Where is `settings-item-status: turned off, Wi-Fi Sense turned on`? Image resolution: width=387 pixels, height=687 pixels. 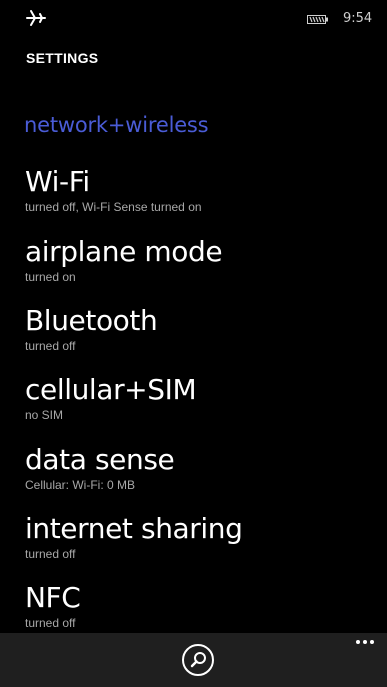
settings-item-status: turned off, Wi-Fi Sense turned on is located at coordinates (113, 207).